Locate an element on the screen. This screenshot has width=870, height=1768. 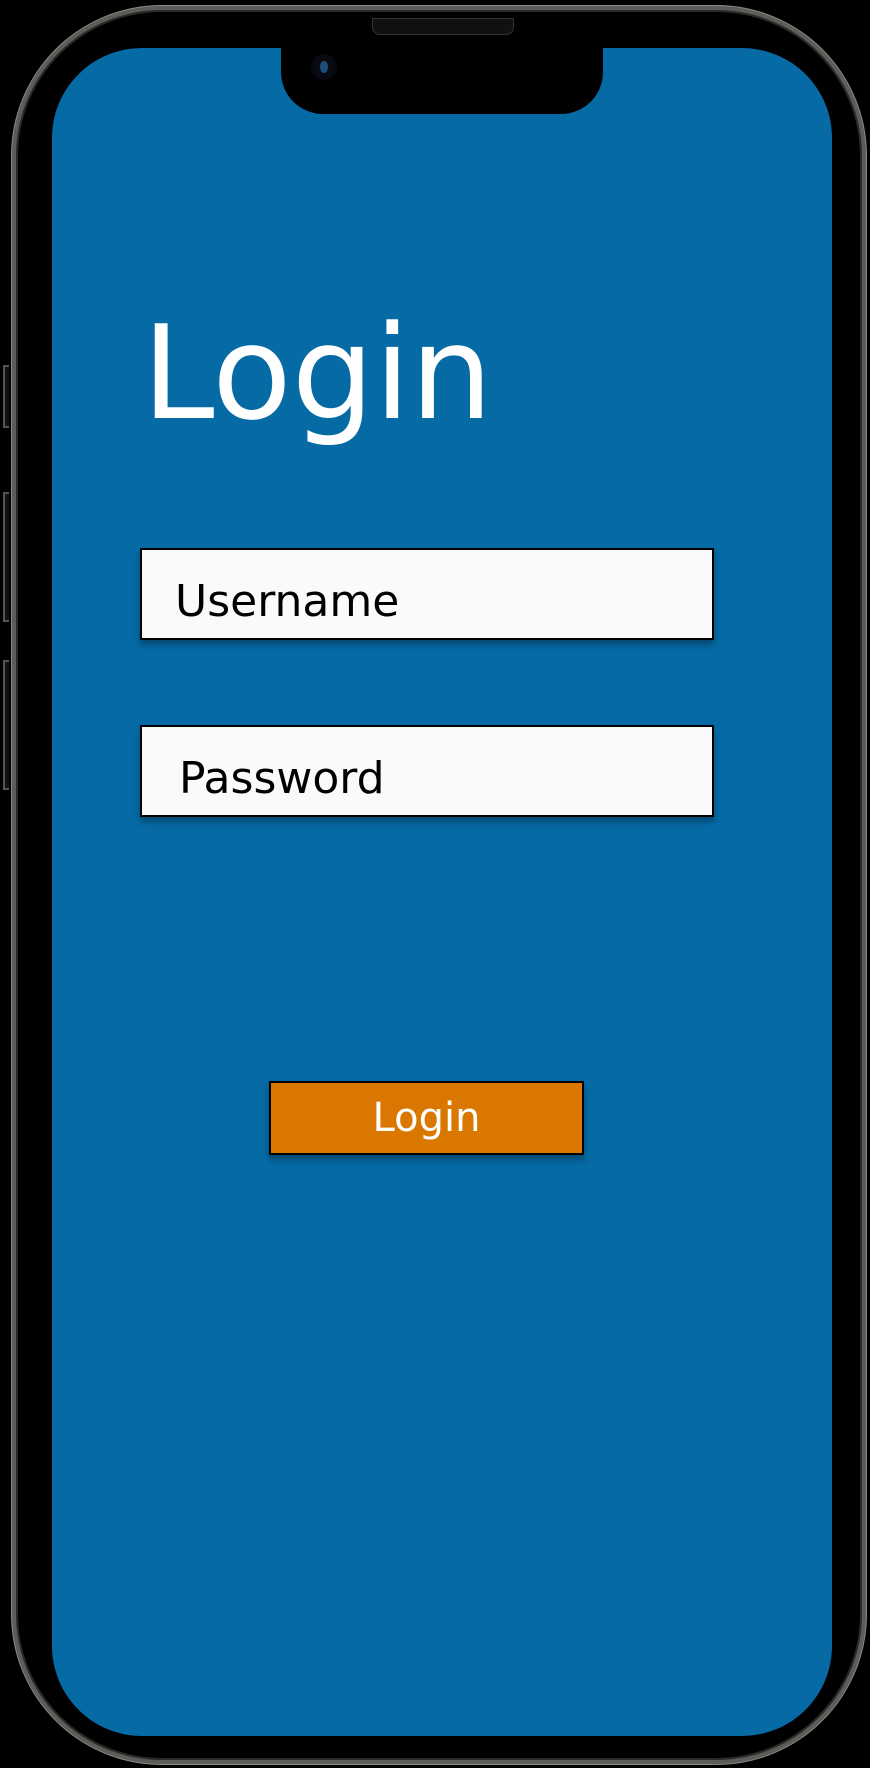
page-title: Login is located at coordinates (317, 373).